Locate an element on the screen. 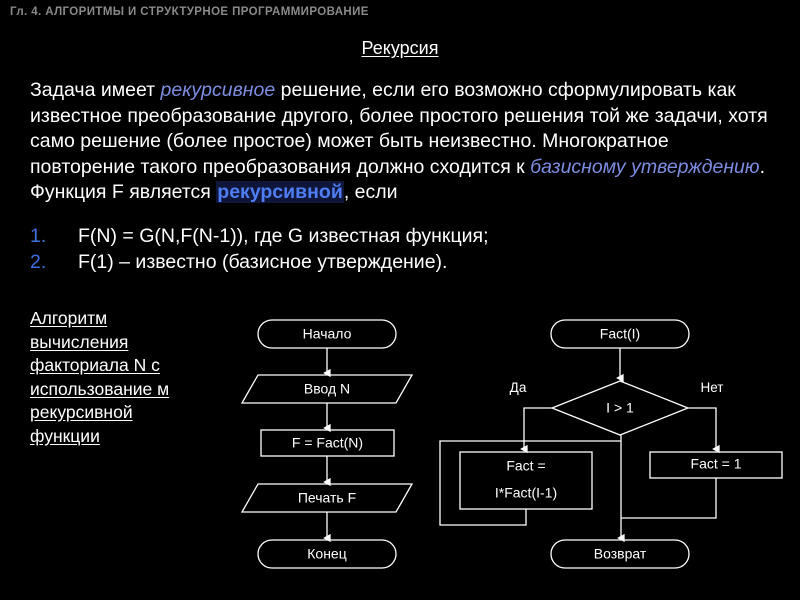  node-exit: Возврат is located at coordinates (620, 554).